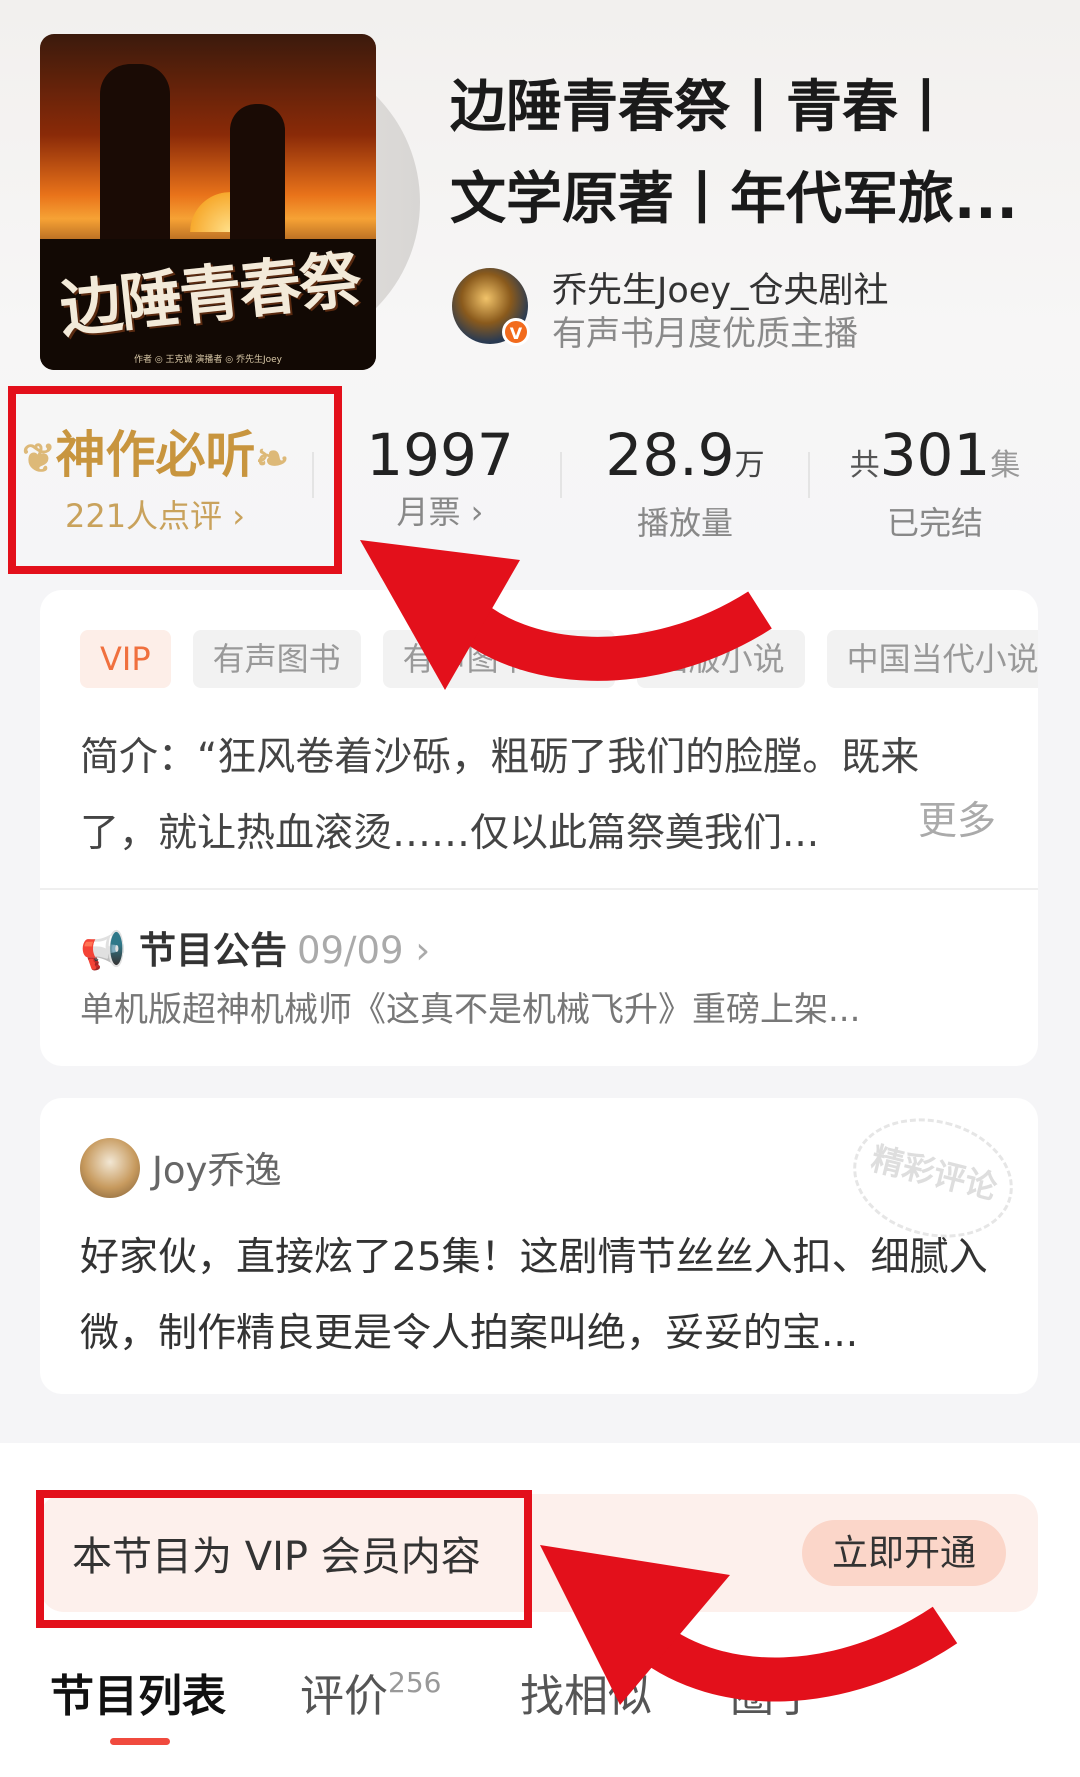  I want to click on anchor-avatar: V, so click(491, 307).